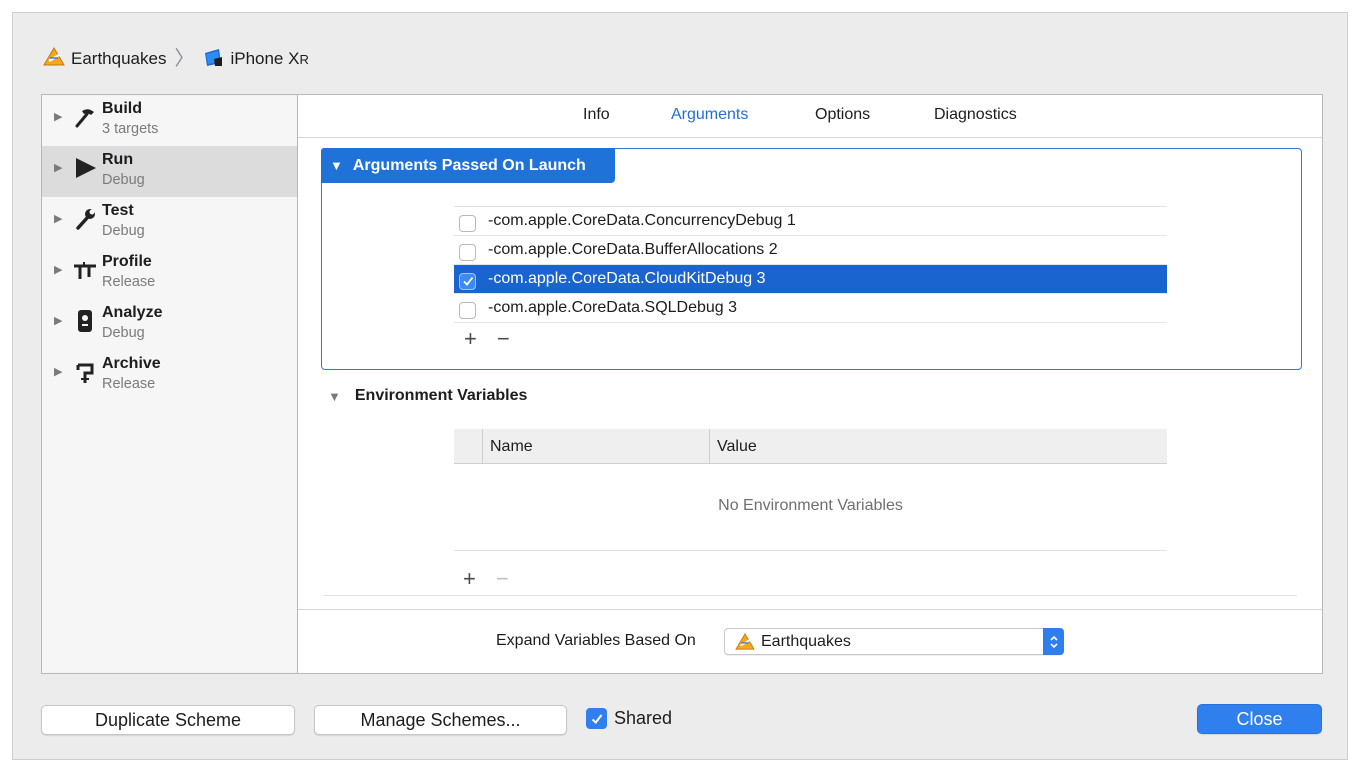 This screenshot has width=1360, height=772. Describe the element at coordinates (119, 58) in the screenshot. I see `breadcrumb-project-label: Earthquakes` at that location.